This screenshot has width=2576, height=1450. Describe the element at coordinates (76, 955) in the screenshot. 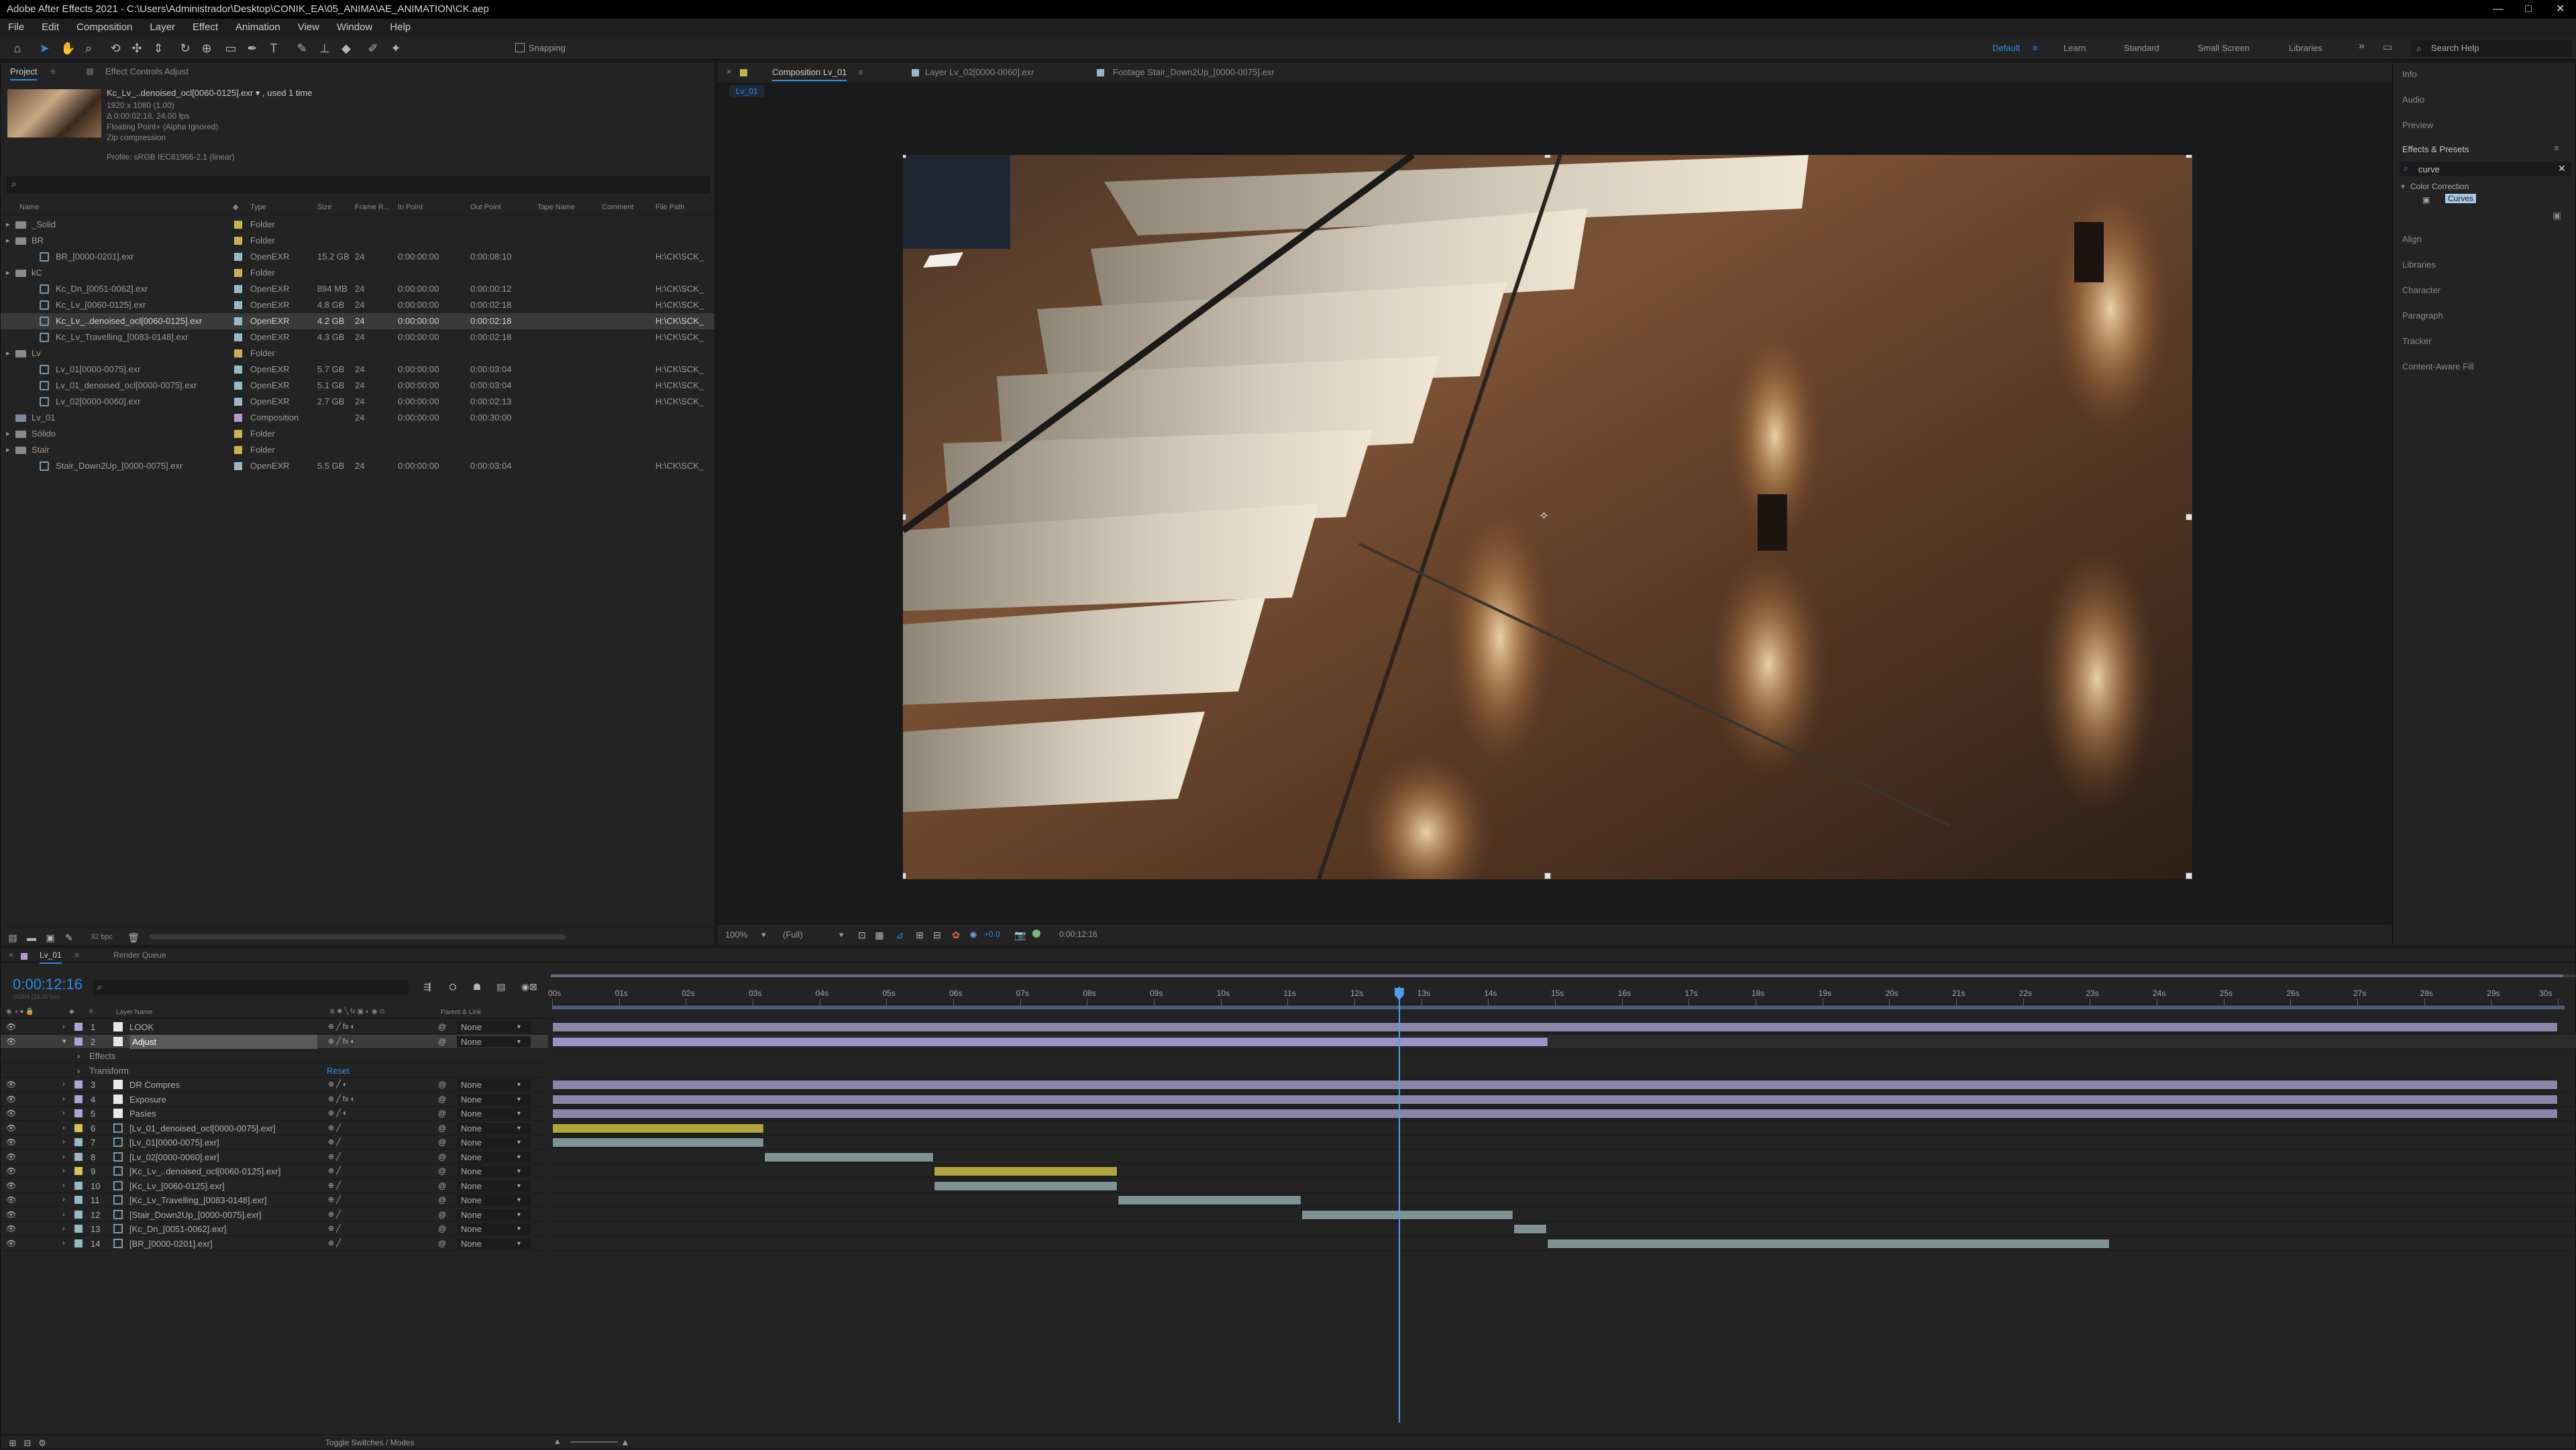

I see `timeline-menu-icon: ≡` at that location.